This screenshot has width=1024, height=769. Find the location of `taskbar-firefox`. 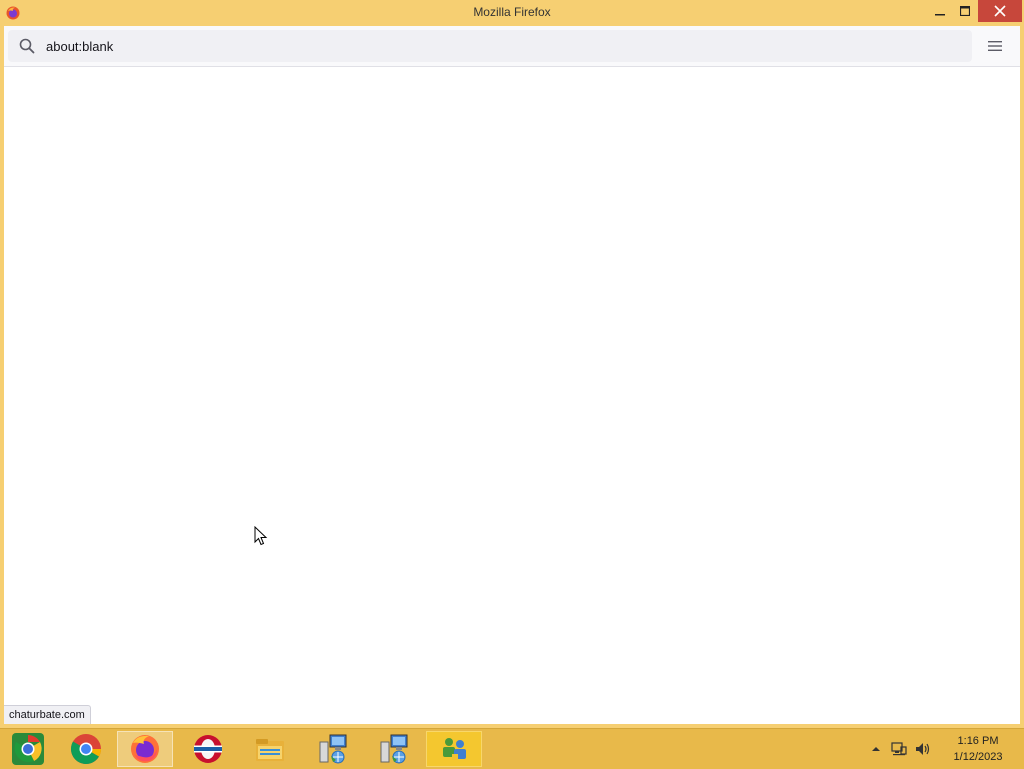

taskbar-firefox is located at coordinates (145, 749).